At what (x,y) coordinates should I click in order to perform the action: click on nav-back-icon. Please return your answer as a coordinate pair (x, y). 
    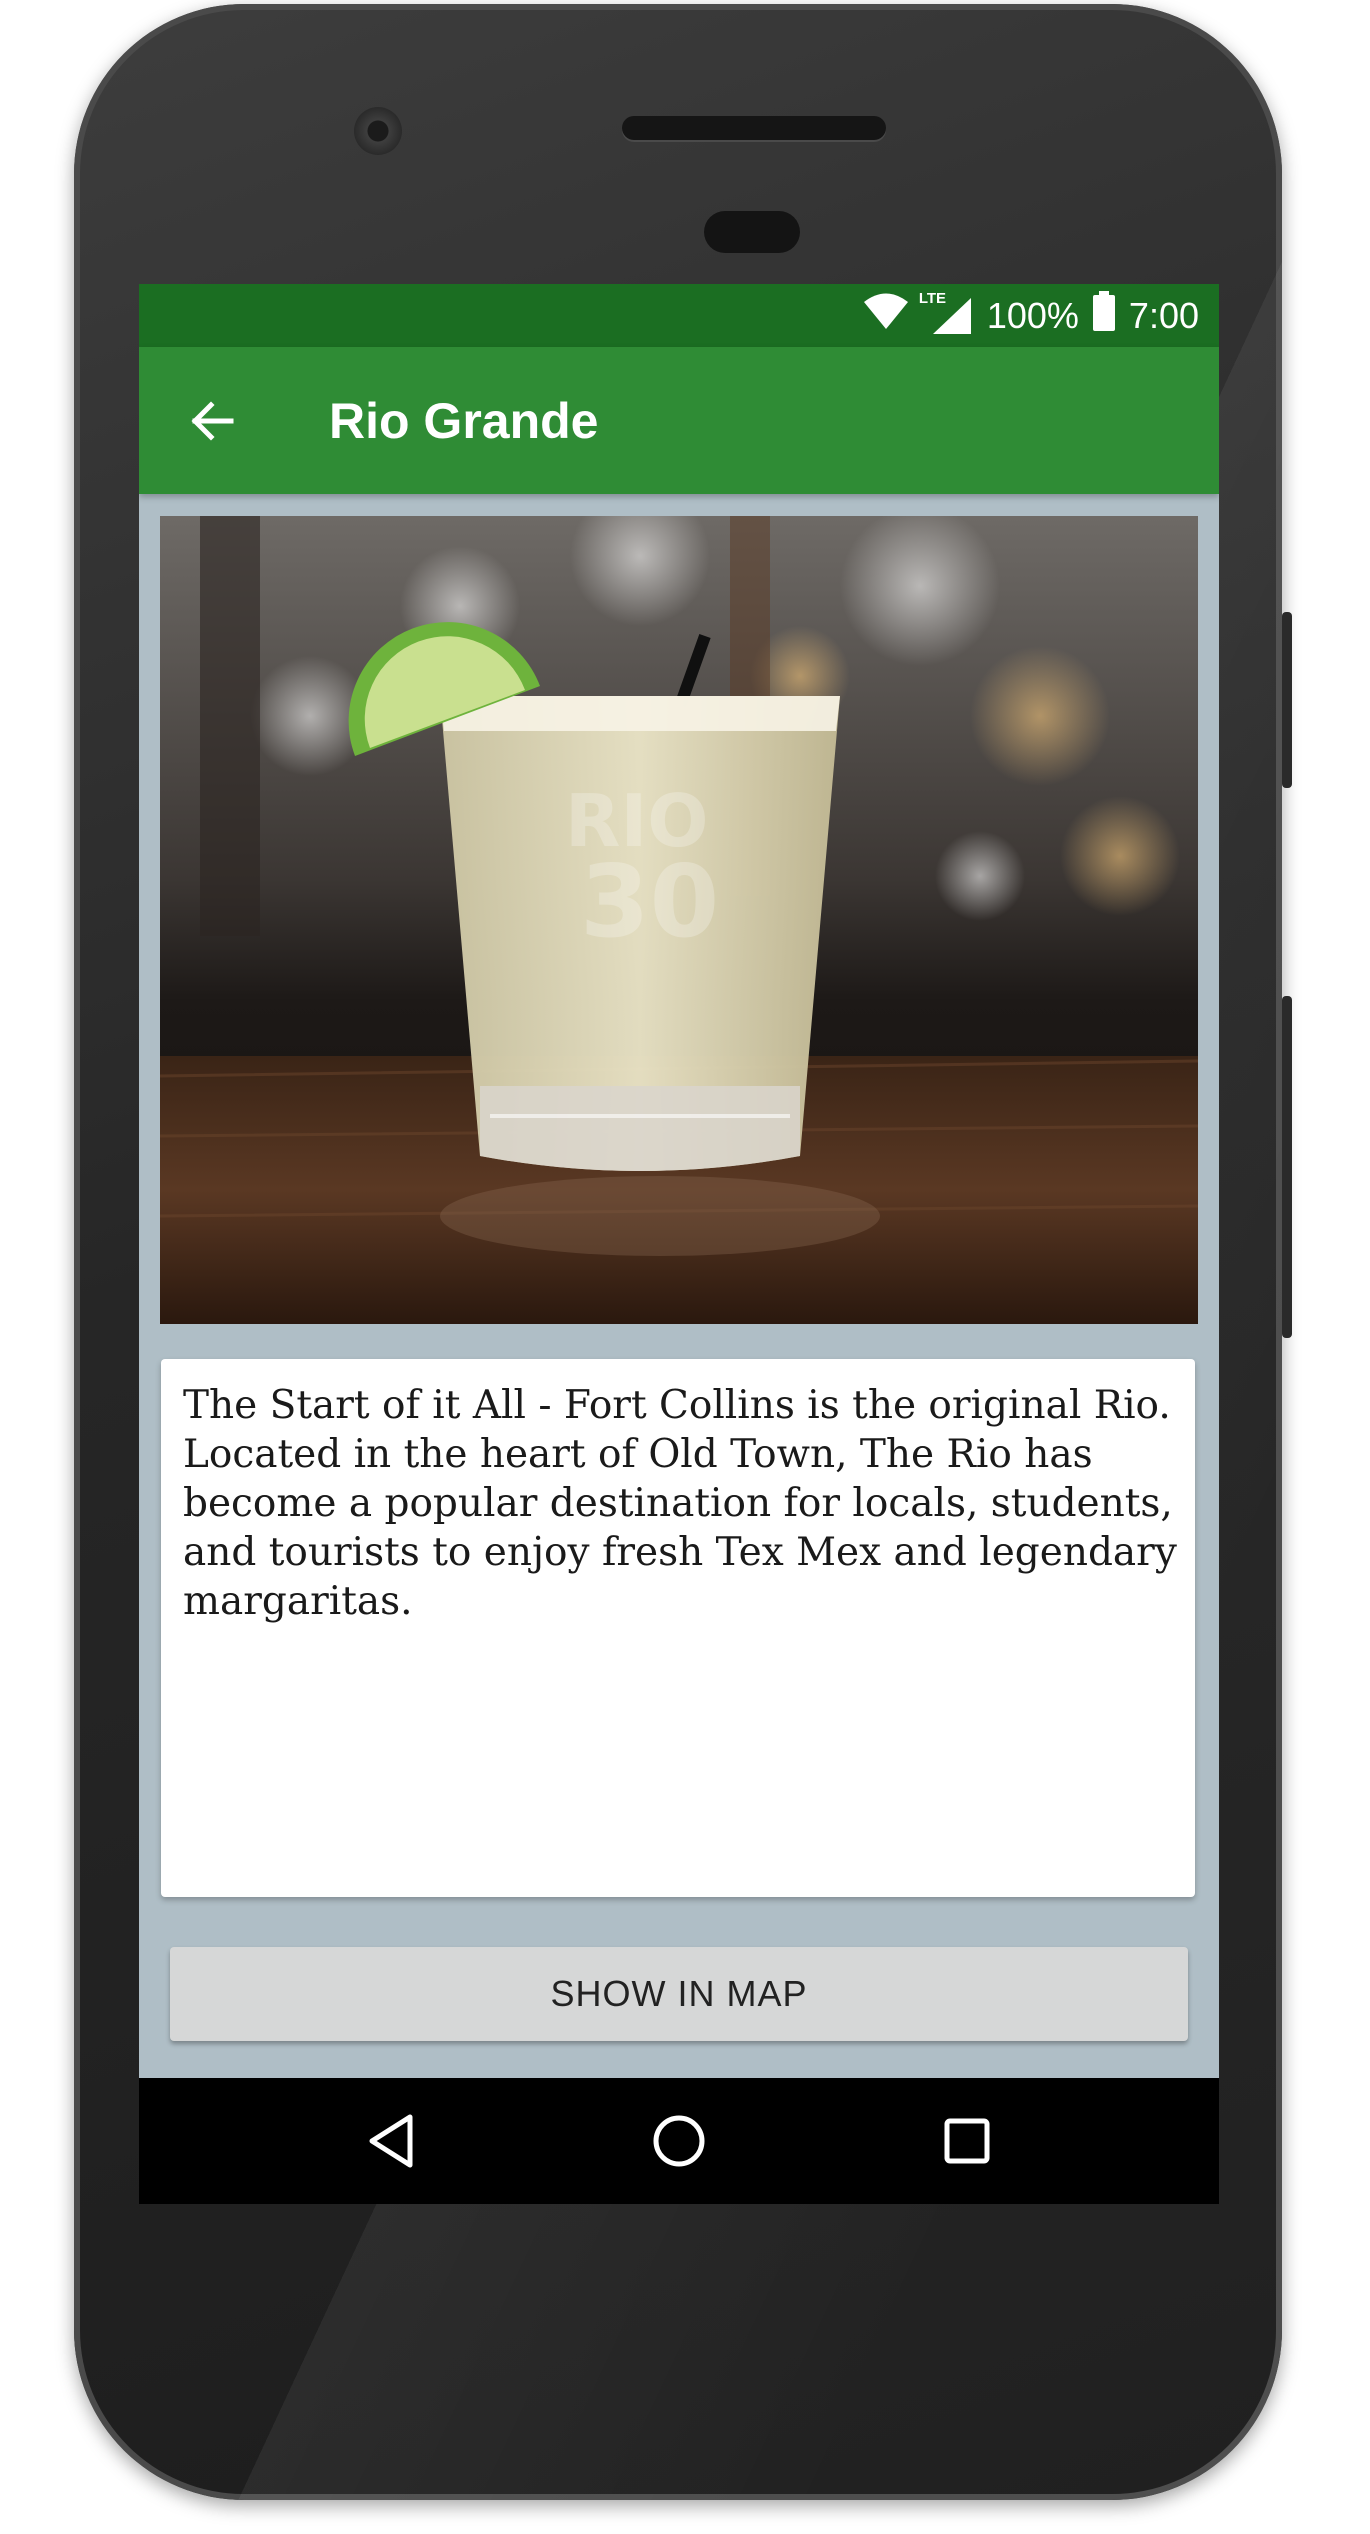
    Looking at the image, I should click on (391, 2141).